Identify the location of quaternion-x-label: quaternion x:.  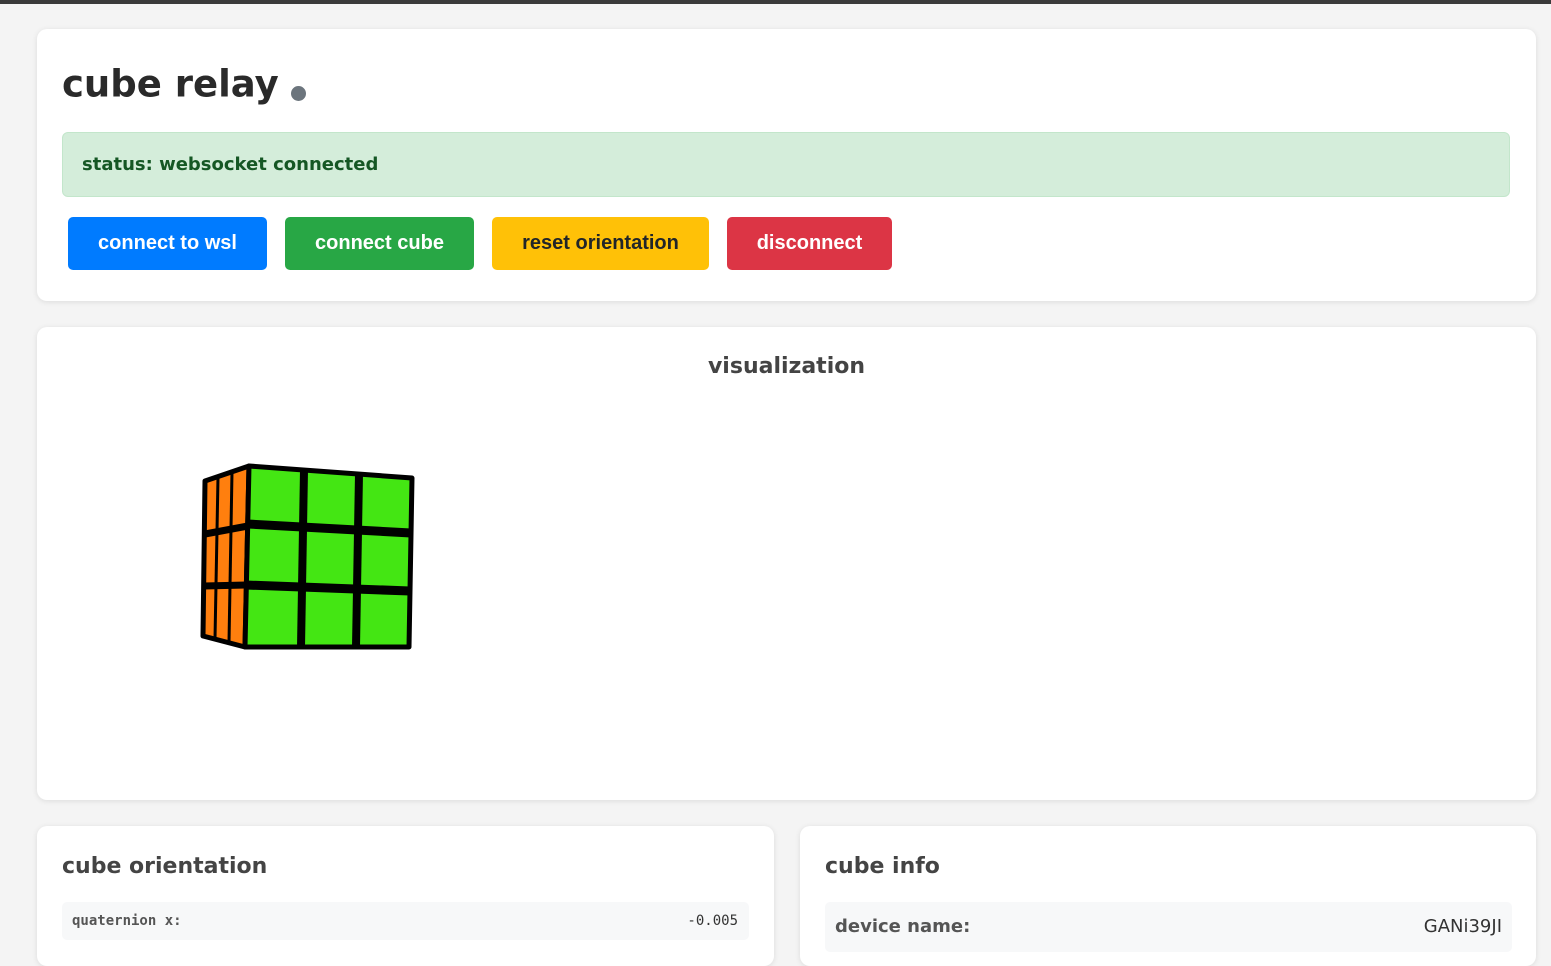
(127, 921).